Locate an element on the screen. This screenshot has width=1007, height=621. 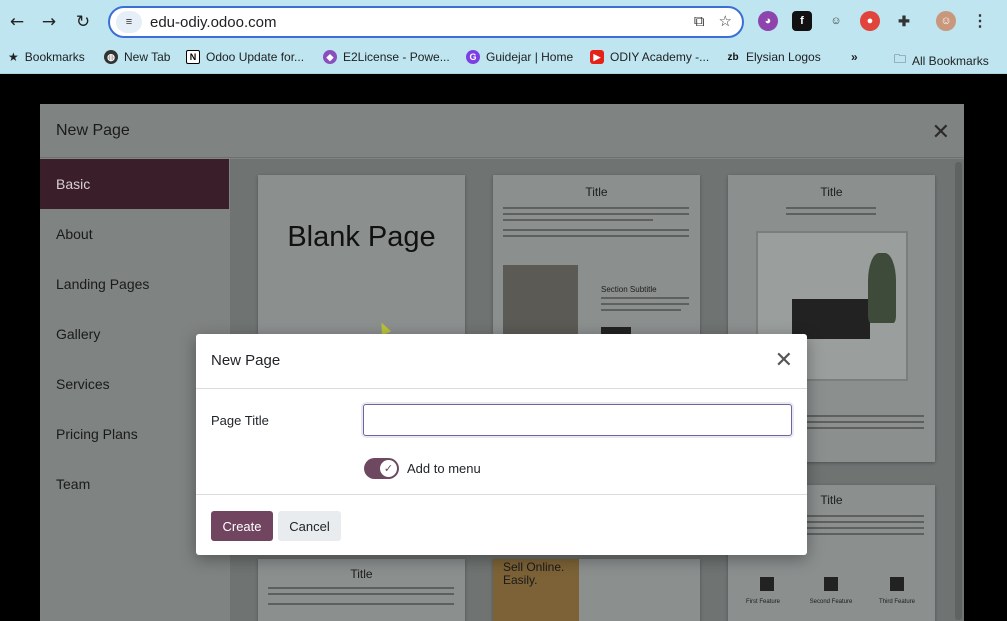
zb-icon: zb is located at coordinates (733, 57).